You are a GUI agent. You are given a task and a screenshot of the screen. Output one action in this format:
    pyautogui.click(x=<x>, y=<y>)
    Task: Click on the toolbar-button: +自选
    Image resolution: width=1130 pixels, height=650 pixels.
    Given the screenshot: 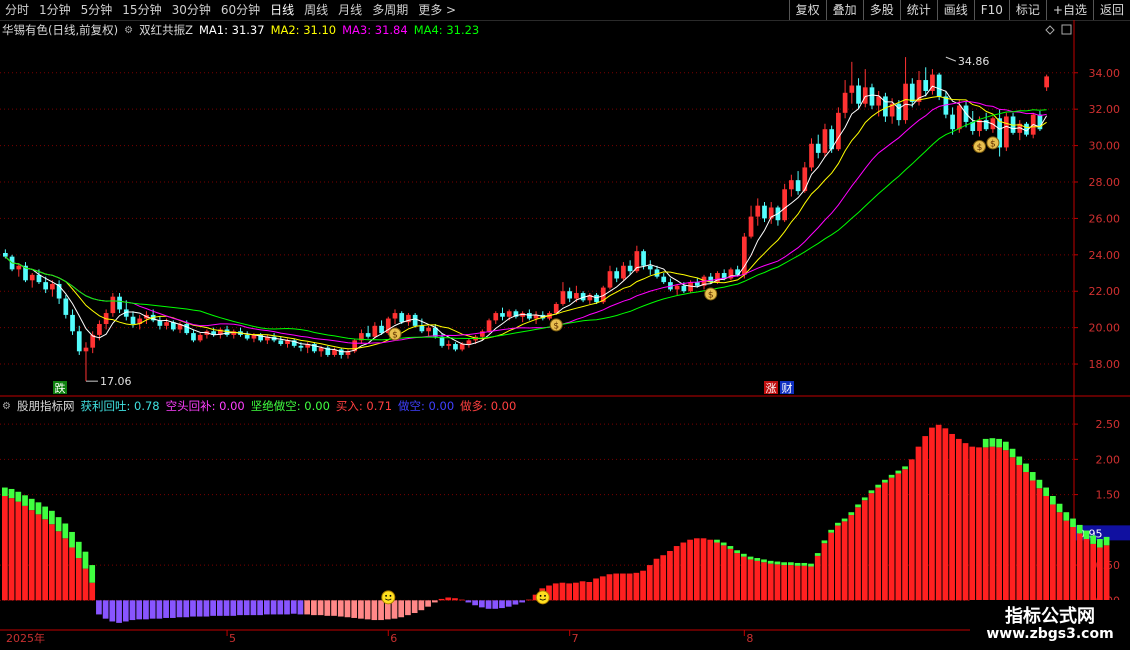 What is the action you would take?
    pyautogui.click(x=1069, y=10)
    